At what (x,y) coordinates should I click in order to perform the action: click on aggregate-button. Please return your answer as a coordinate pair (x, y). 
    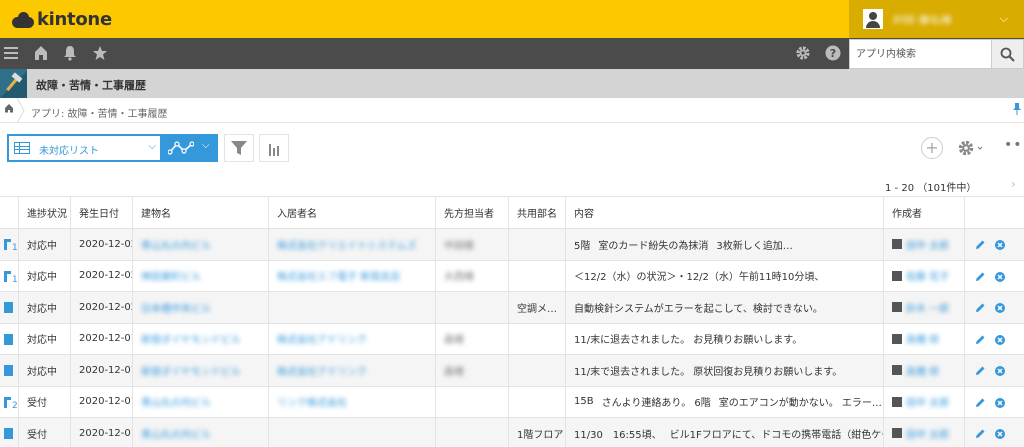
    Looking at the image, I should click on (274, 148).